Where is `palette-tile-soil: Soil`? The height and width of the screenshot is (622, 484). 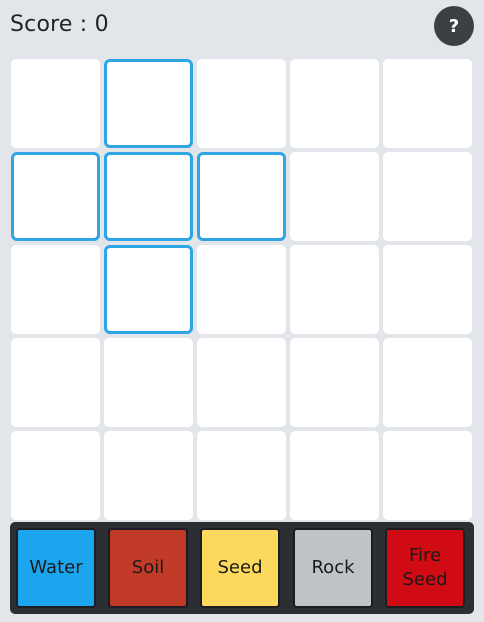
palette-tile-soil: Soil is located at coordinates (148, 568).